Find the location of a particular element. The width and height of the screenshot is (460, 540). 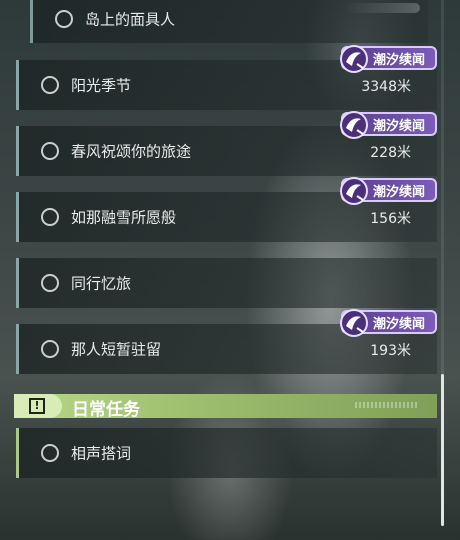

quest-title: 如那融雪所愿般 is located at coordinates (124, 217).